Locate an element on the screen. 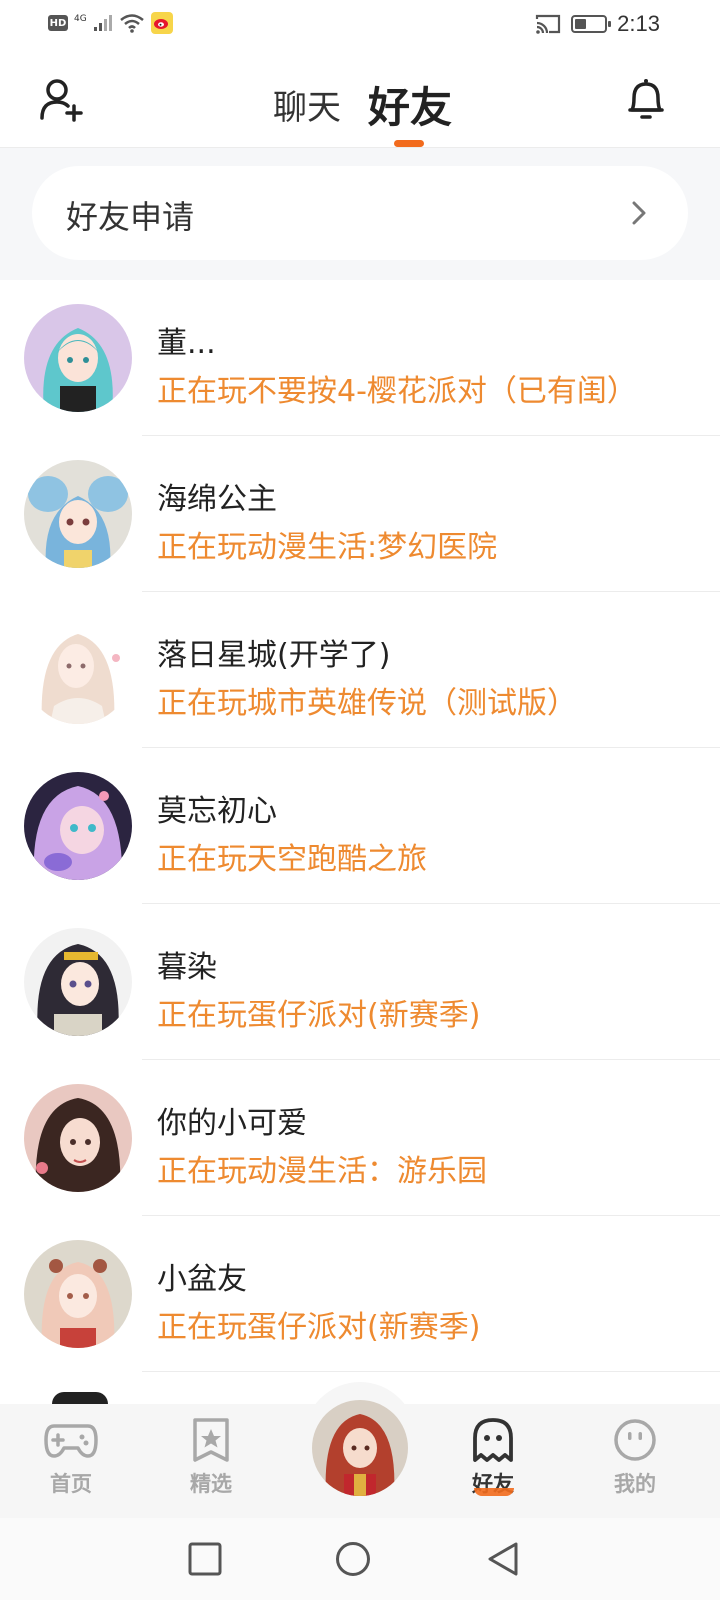 The width and height of the screenshot is (720, 1600). friend-row: 莫忘初心 正在玩天空跑酷之旅 is located at coordinates (360, 826).